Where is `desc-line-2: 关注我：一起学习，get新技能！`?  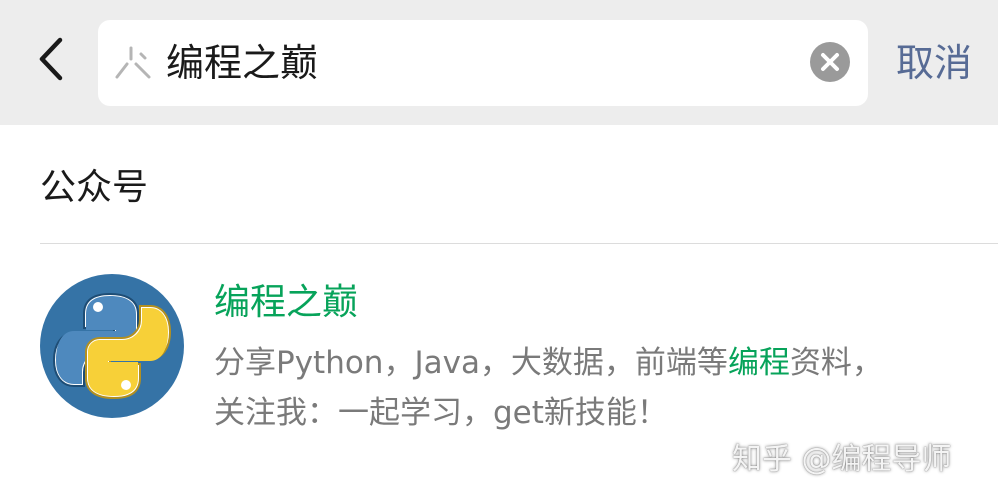
desc-line-2: 关注我：一起学习，get新技能！ is located at coordinates (441, 413).